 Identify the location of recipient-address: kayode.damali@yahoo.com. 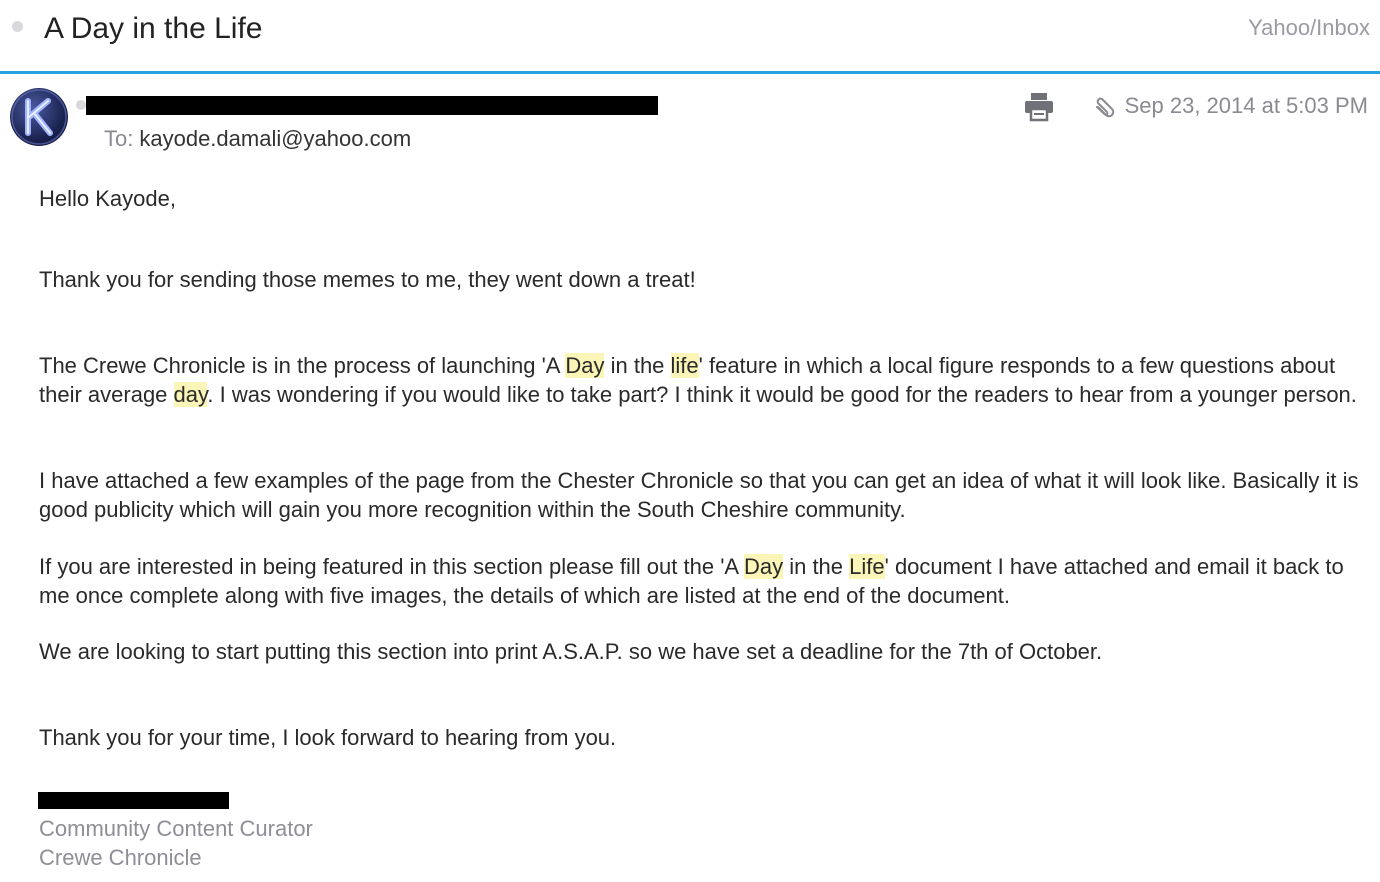
(275, 138).